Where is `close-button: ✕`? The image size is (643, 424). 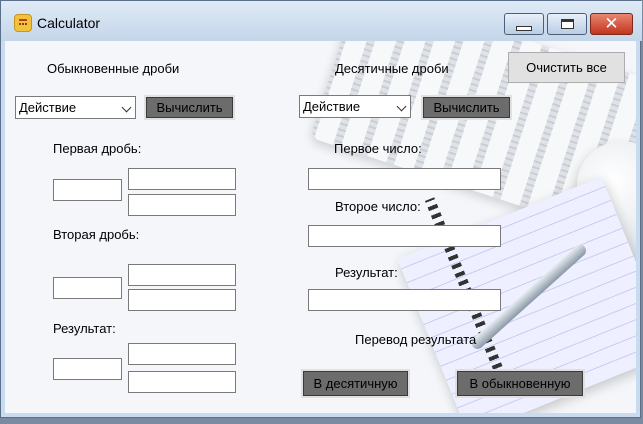 close-button: ✕ is located at coordinates (611, 24).